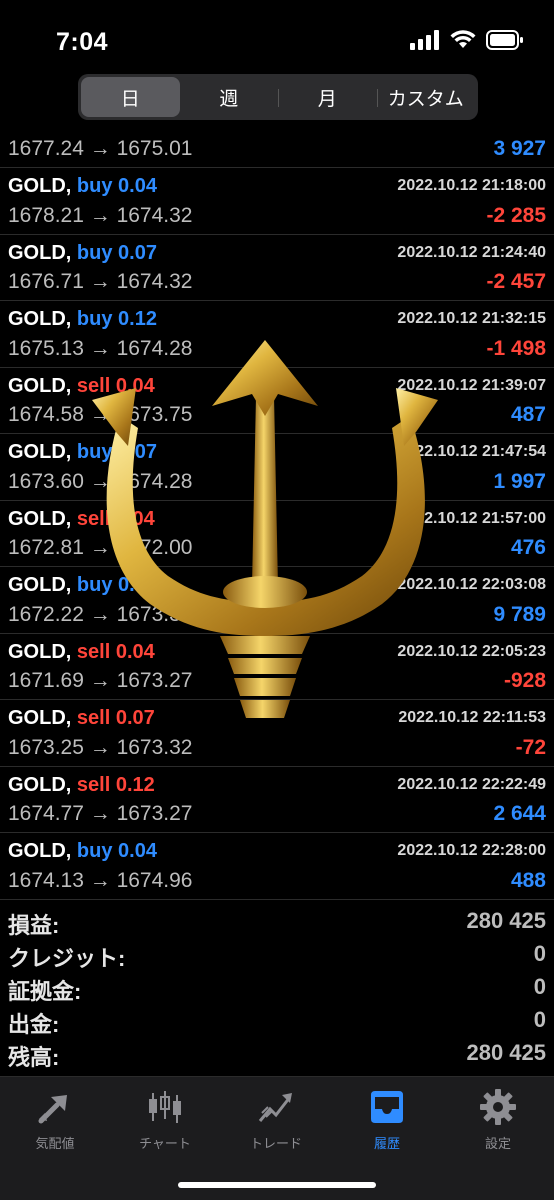  I want to click on tab-custom: カスタム, so click(426, 97).